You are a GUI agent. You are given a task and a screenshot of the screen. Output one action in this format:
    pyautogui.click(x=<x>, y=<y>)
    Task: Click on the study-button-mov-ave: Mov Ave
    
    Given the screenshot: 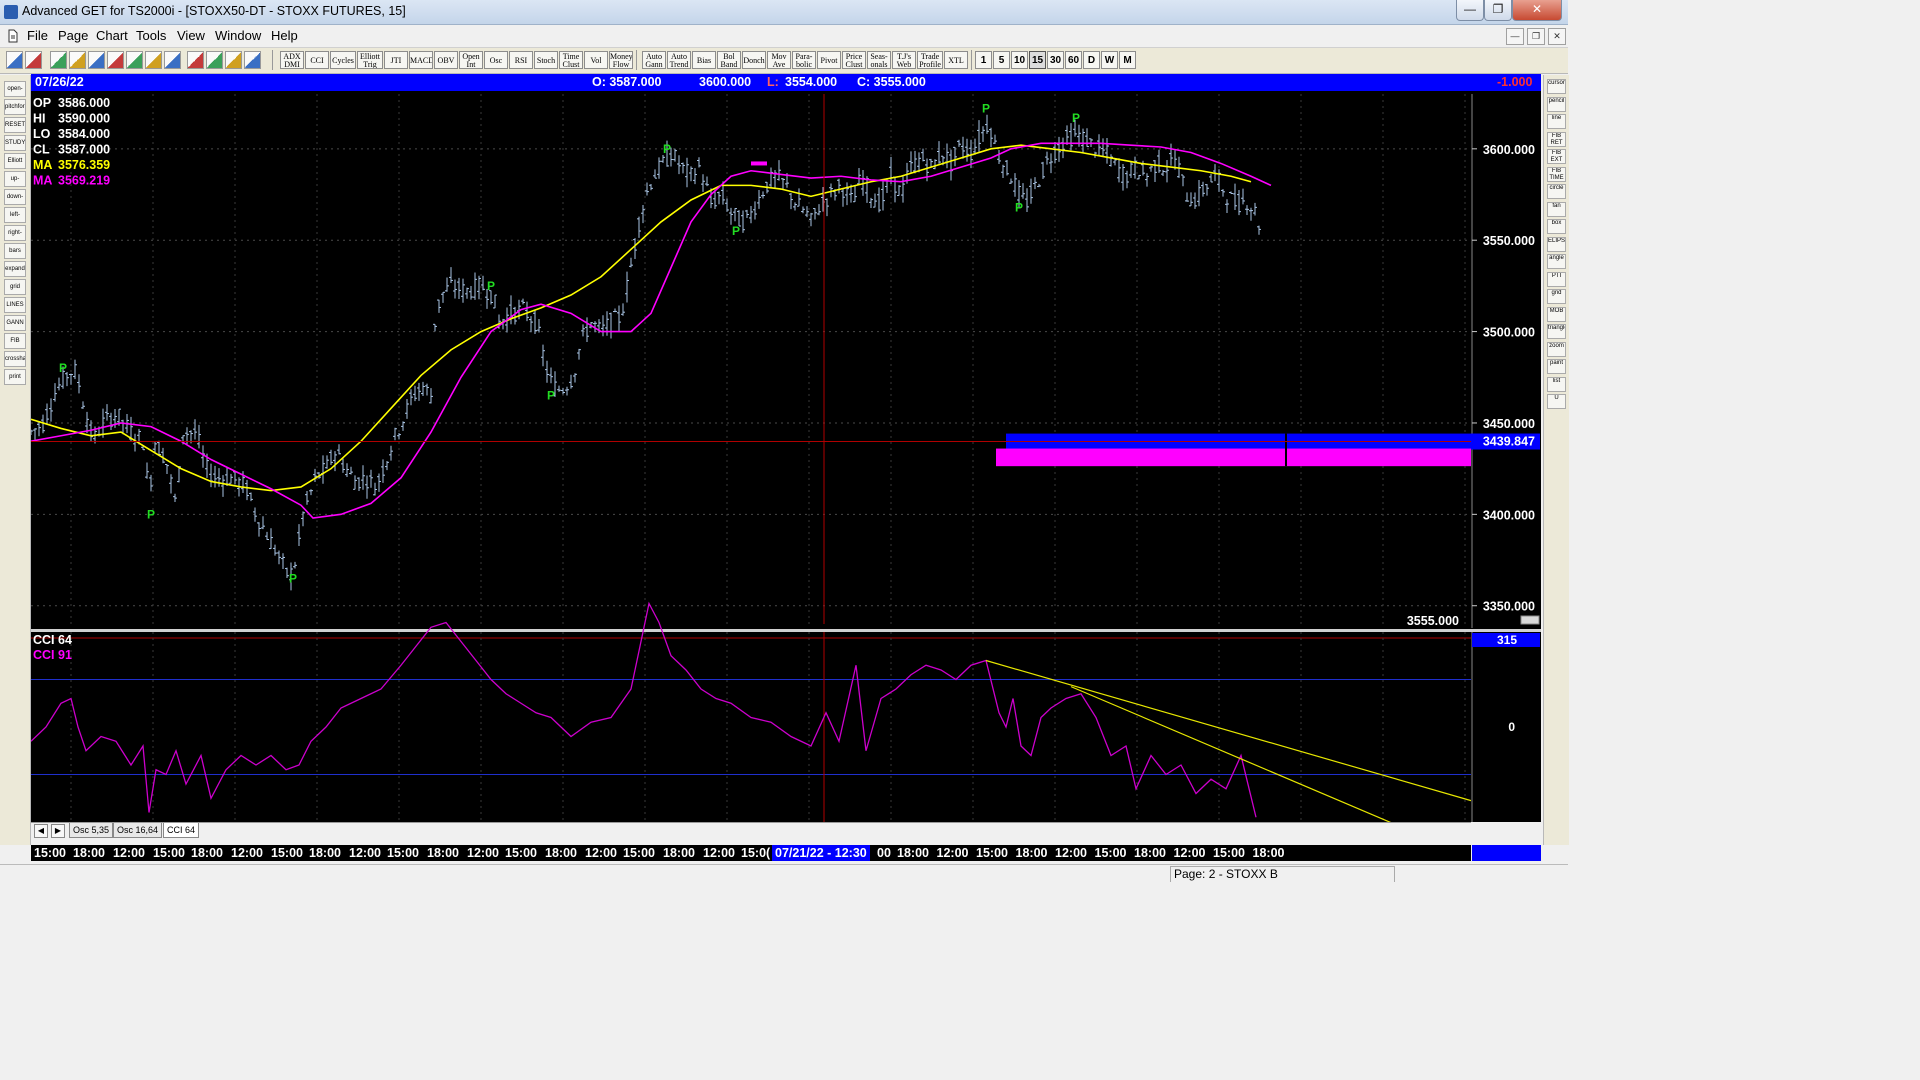 What is the action you would take?
    pyautogui.click(x=779, y=60)
    